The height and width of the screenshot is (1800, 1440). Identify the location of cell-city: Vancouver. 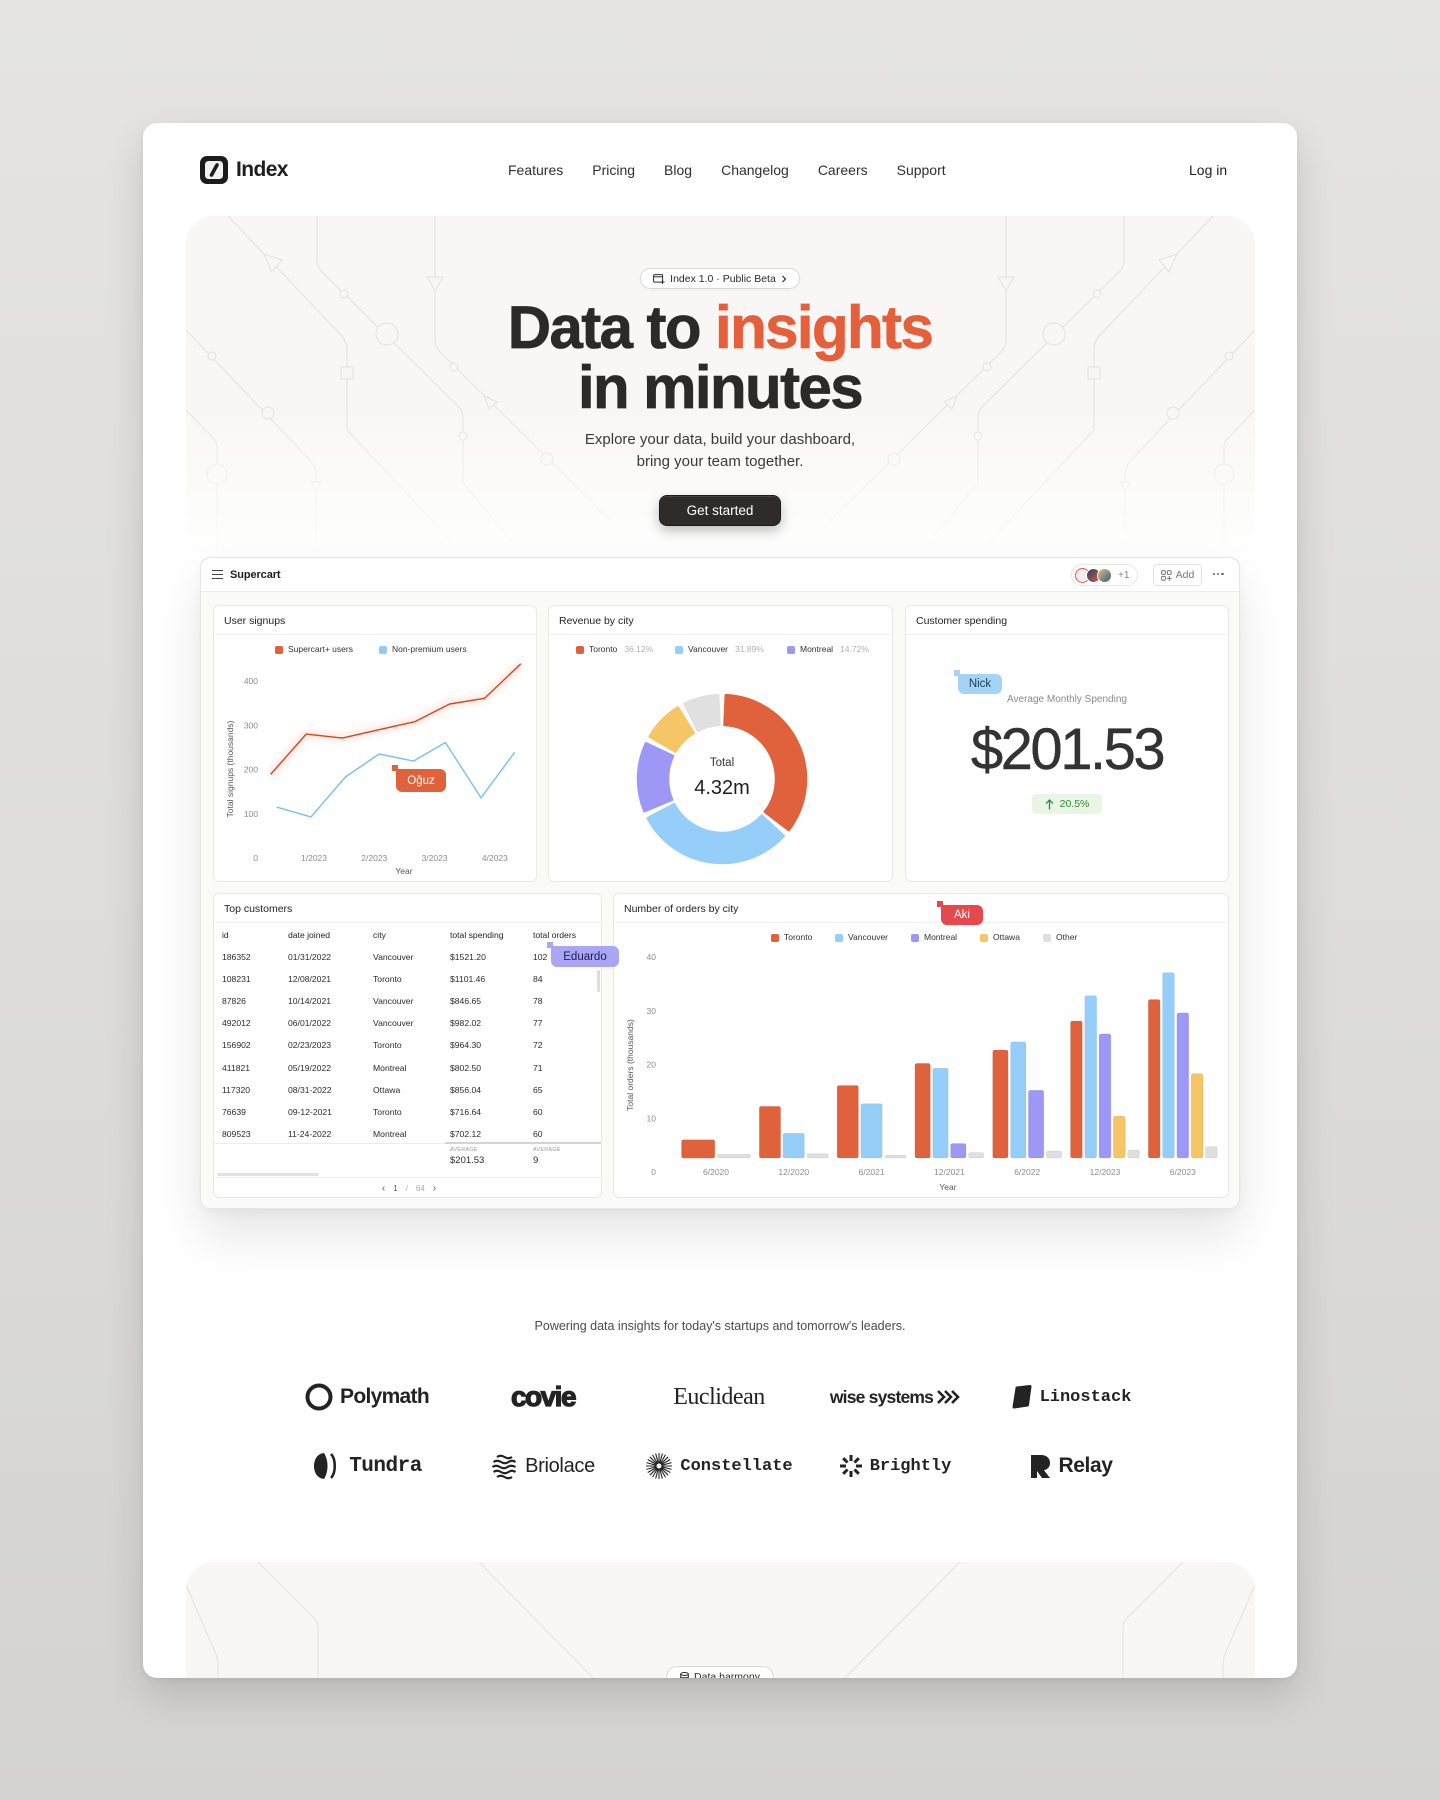
(393, 957).